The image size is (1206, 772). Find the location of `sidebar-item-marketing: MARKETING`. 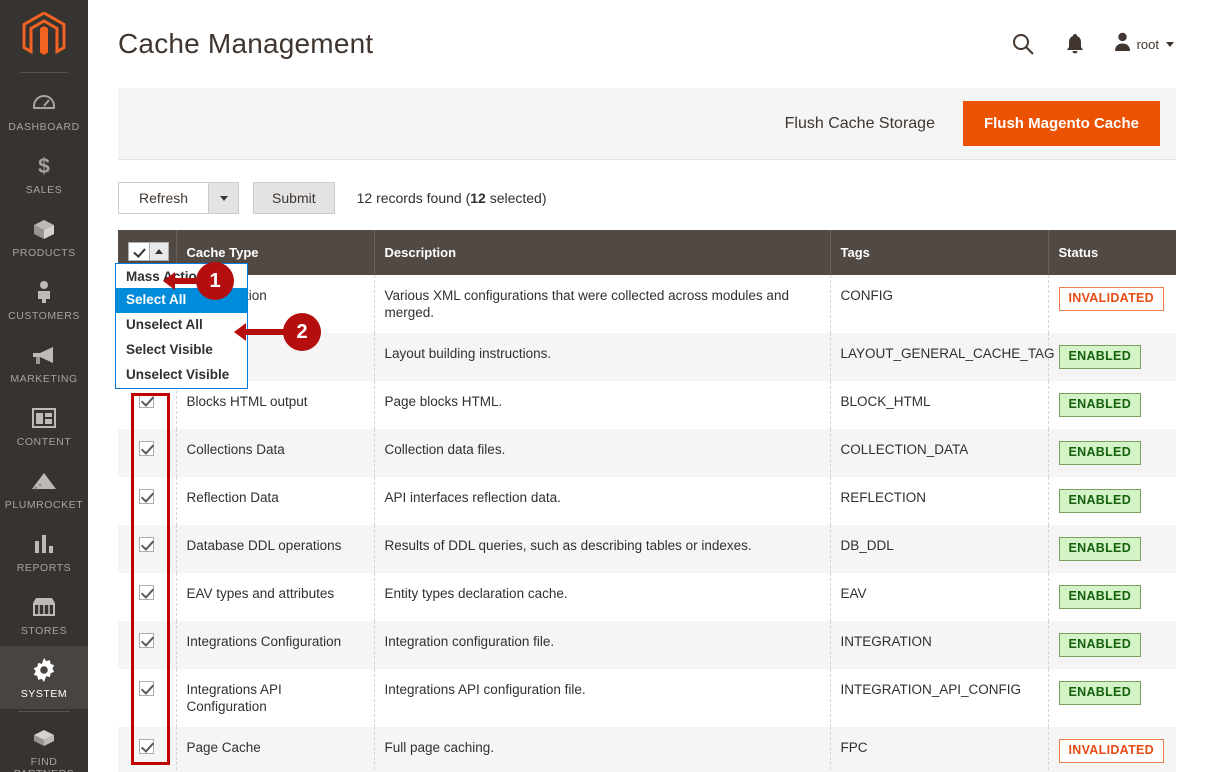

sidebar-item-marketing: MARKETING is located at coordinates (44, 362).